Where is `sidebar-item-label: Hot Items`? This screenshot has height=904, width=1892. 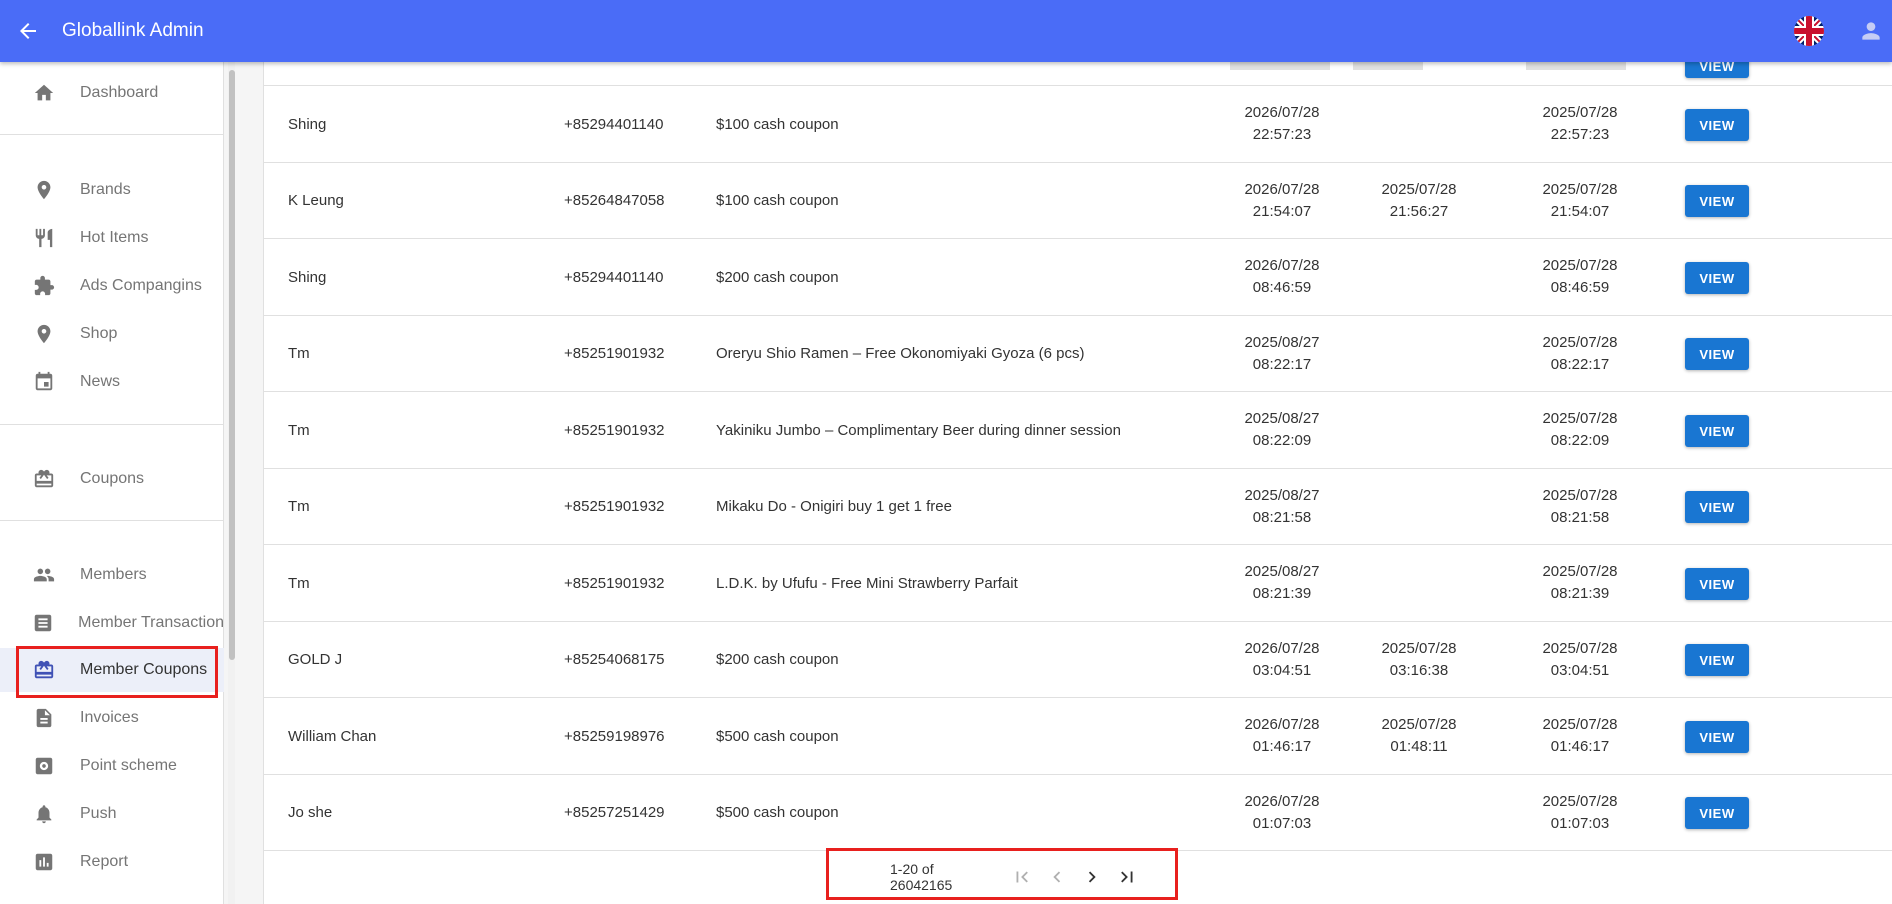 sidebar-item-label: Hot Items is located at coordinates (114, 237).